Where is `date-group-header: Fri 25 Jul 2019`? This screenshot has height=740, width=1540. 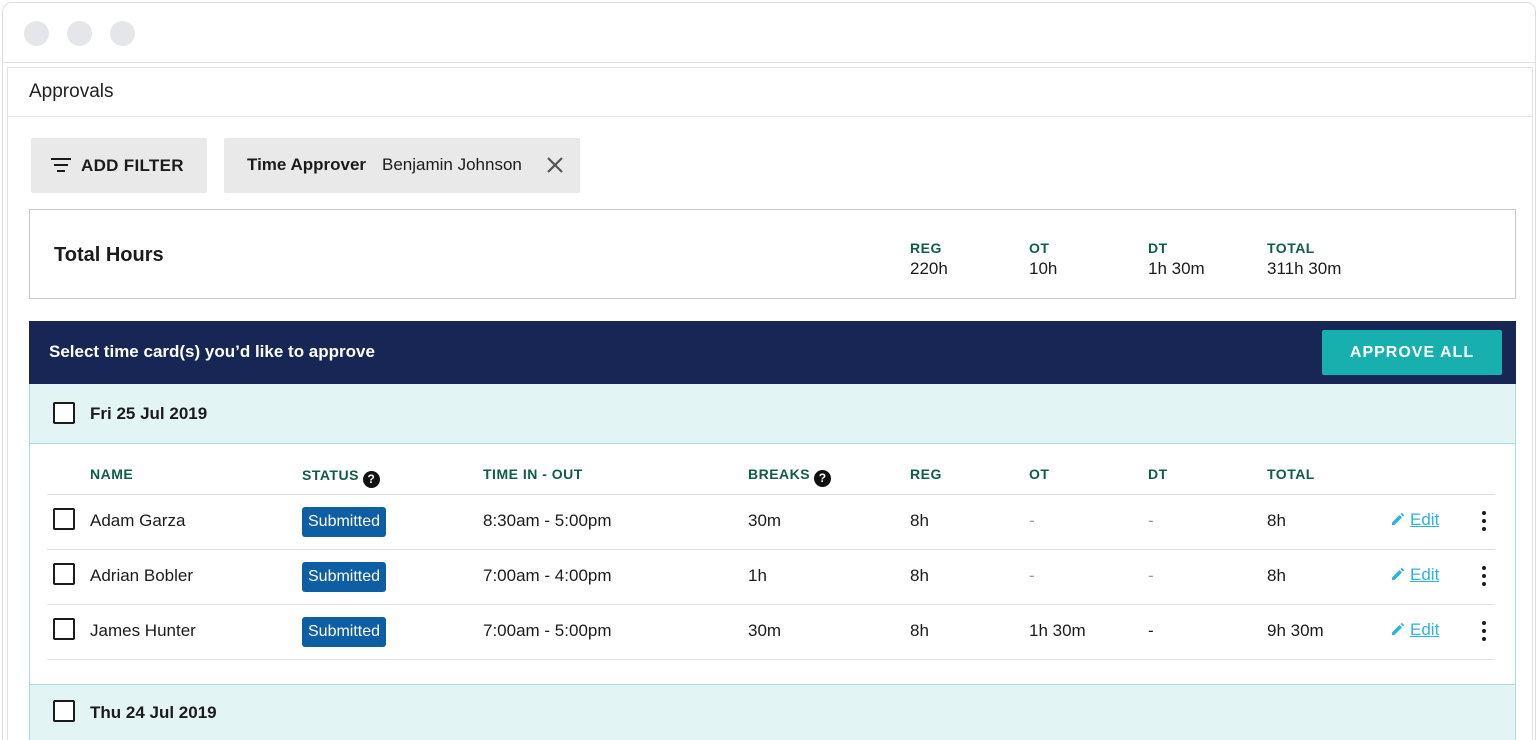
date-group-header: Fri 25 Jul 2019 is located at coordinates (772, 414).